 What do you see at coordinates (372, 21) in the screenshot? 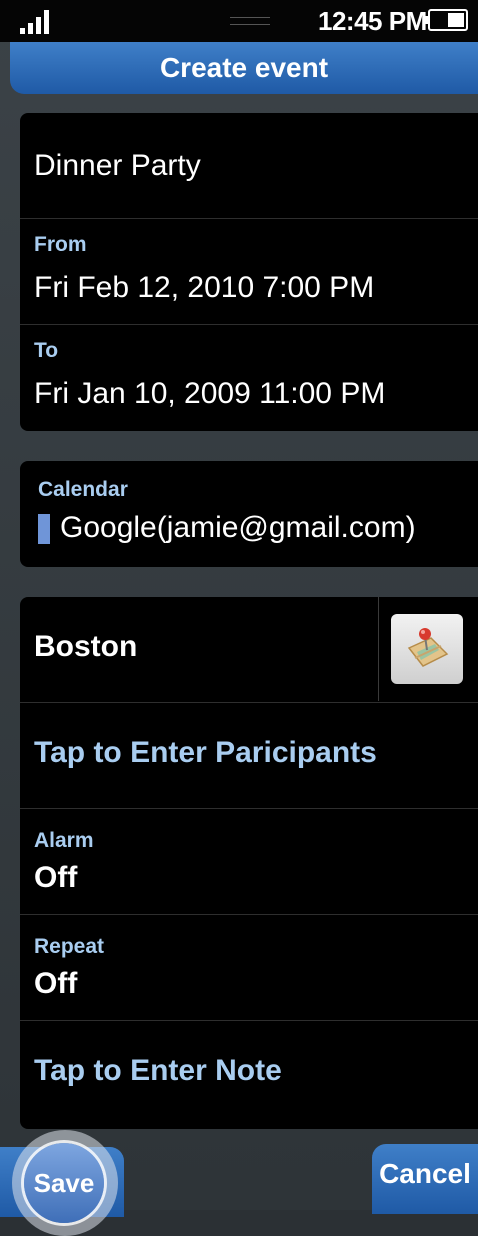
I see `status-time: 12:45 PM` at bounding box center [372, 21].